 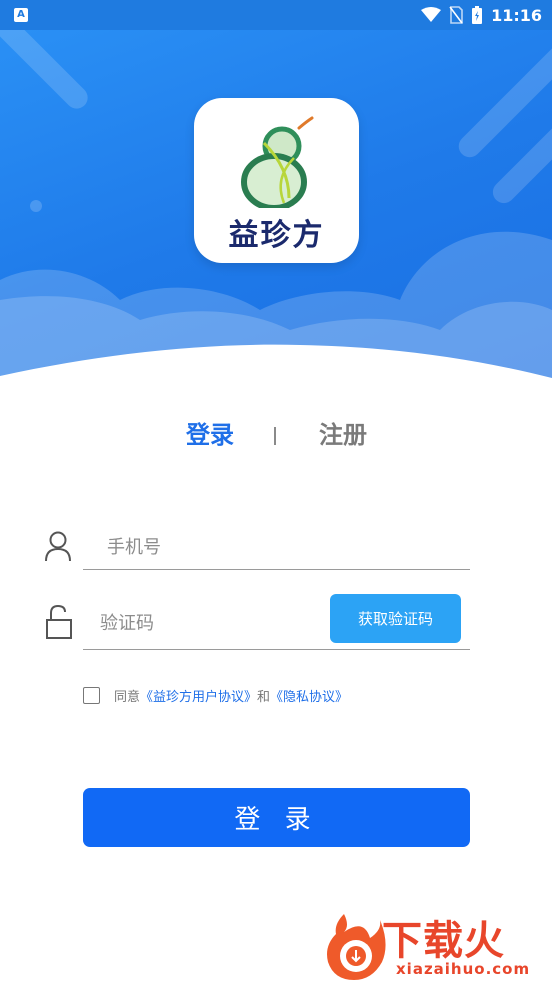 What do you see at coordinates (287, 547) in the screenshot?
I see `phone-input` at bounding box center [287, 547].